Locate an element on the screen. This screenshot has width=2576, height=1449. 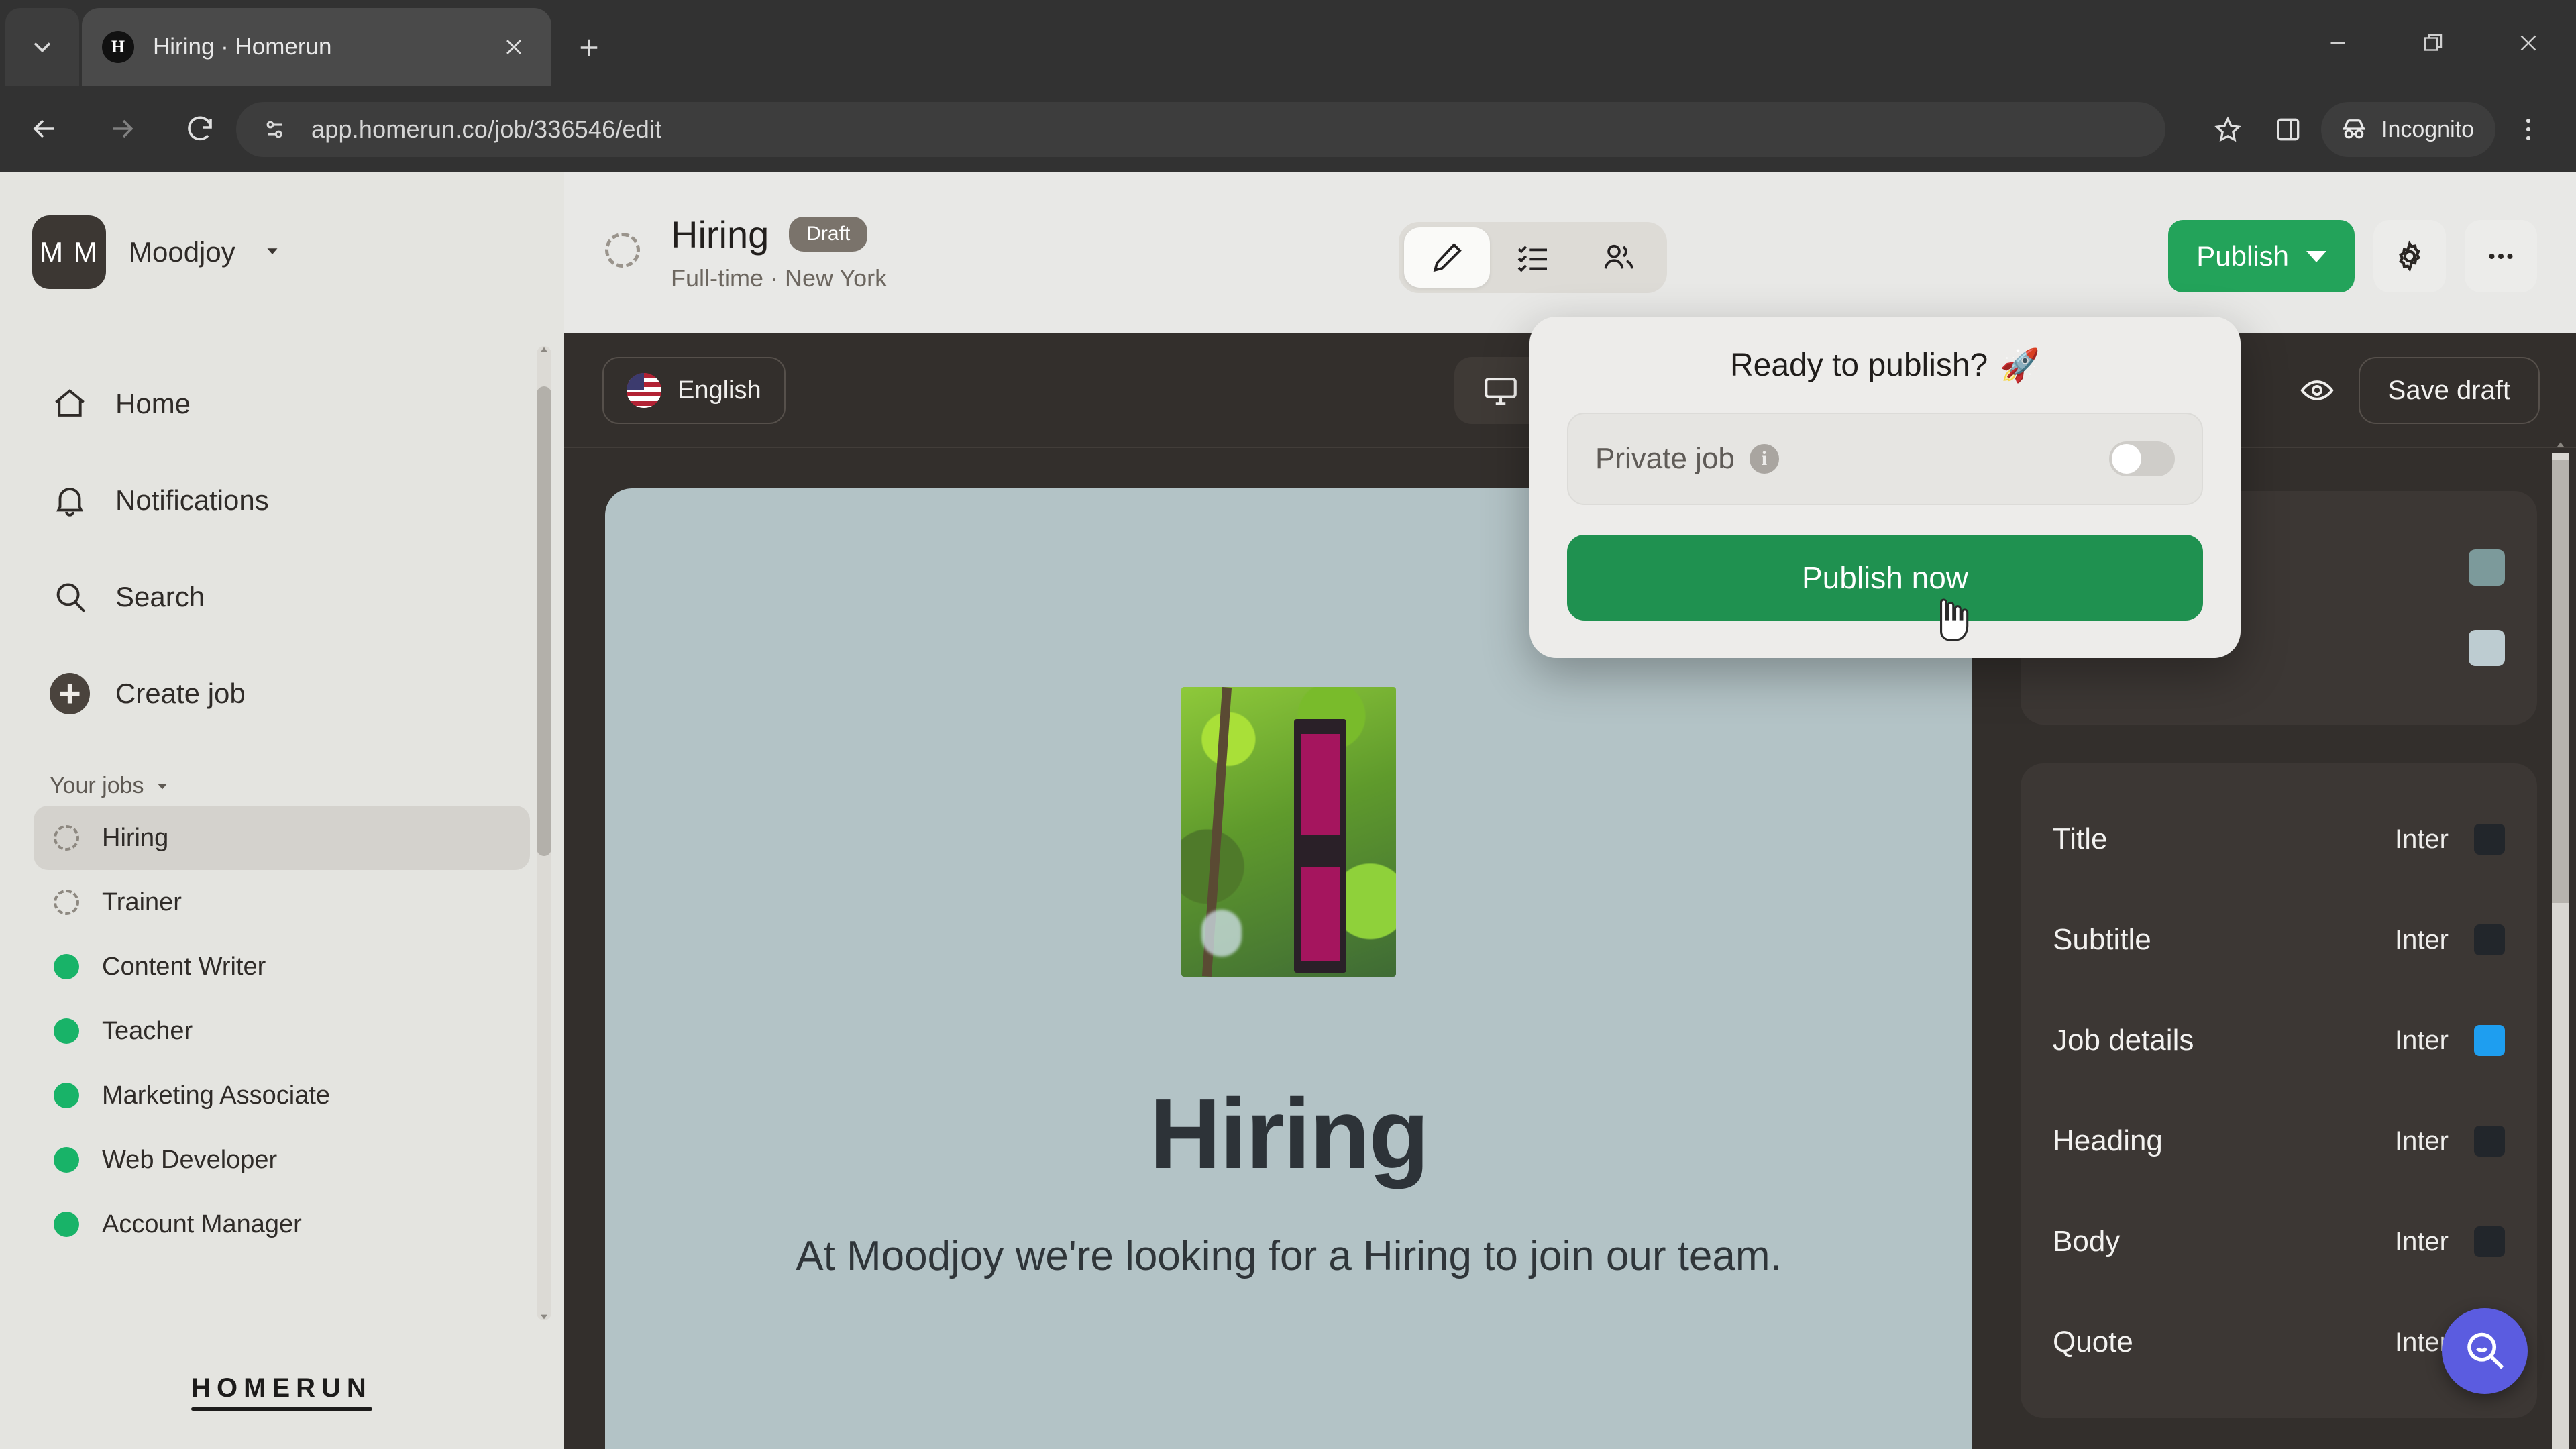
private-job-toggle is located at coordinates (2142, 458).